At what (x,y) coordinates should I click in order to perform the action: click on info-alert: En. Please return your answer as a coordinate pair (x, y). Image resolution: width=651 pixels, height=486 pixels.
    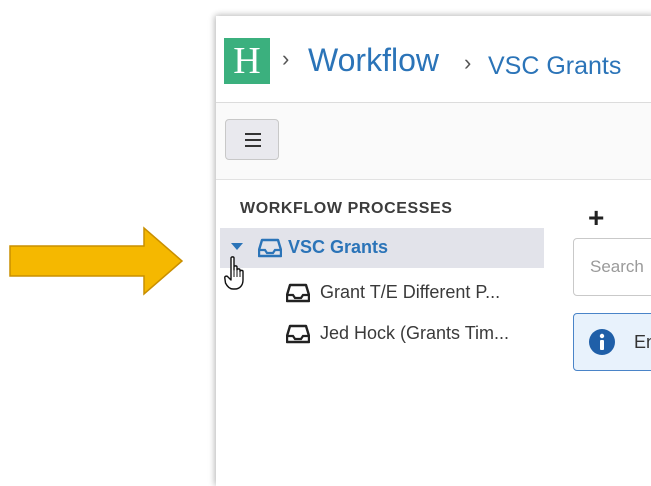
    Looking at the image, I should click on (612, 342).